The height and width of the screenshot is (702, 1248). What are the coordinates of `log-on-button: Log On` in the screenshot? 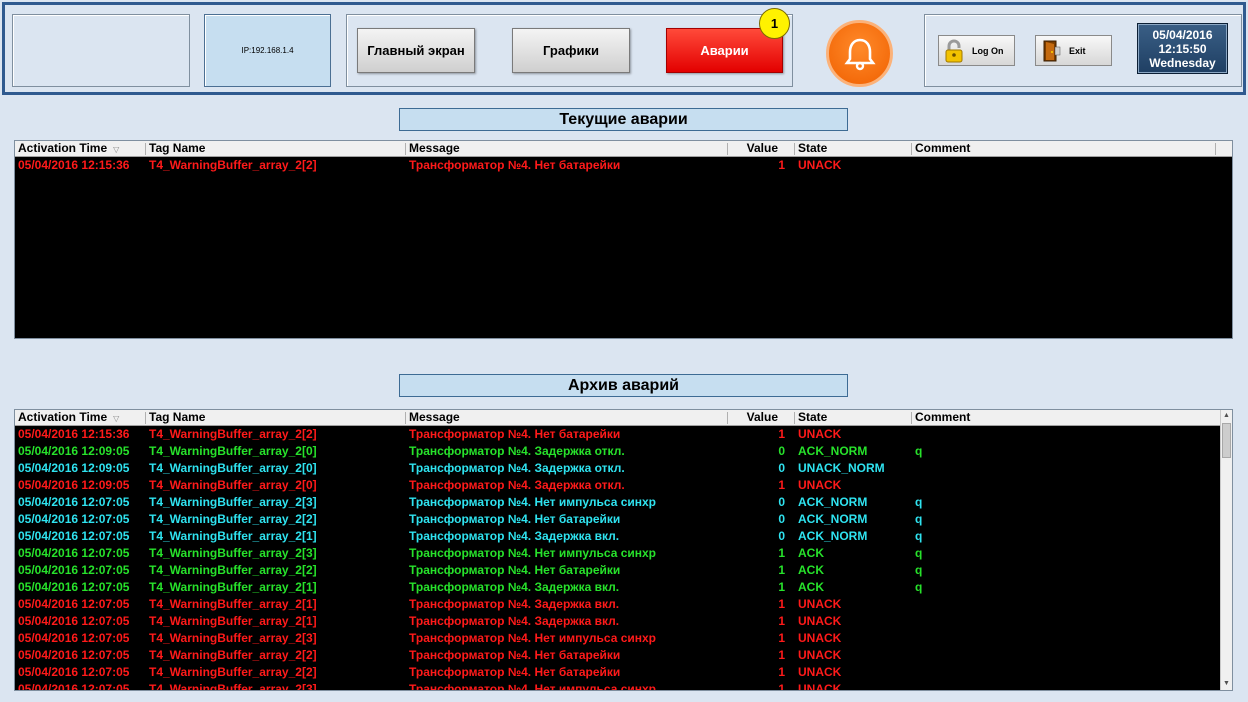 It's located at (976, 50).